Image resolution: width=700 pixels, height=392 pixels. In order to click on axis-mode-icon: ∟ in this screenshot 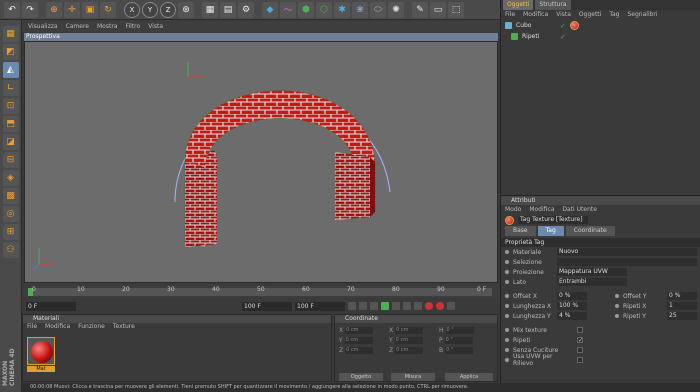, I will do `click(10, 88)`.